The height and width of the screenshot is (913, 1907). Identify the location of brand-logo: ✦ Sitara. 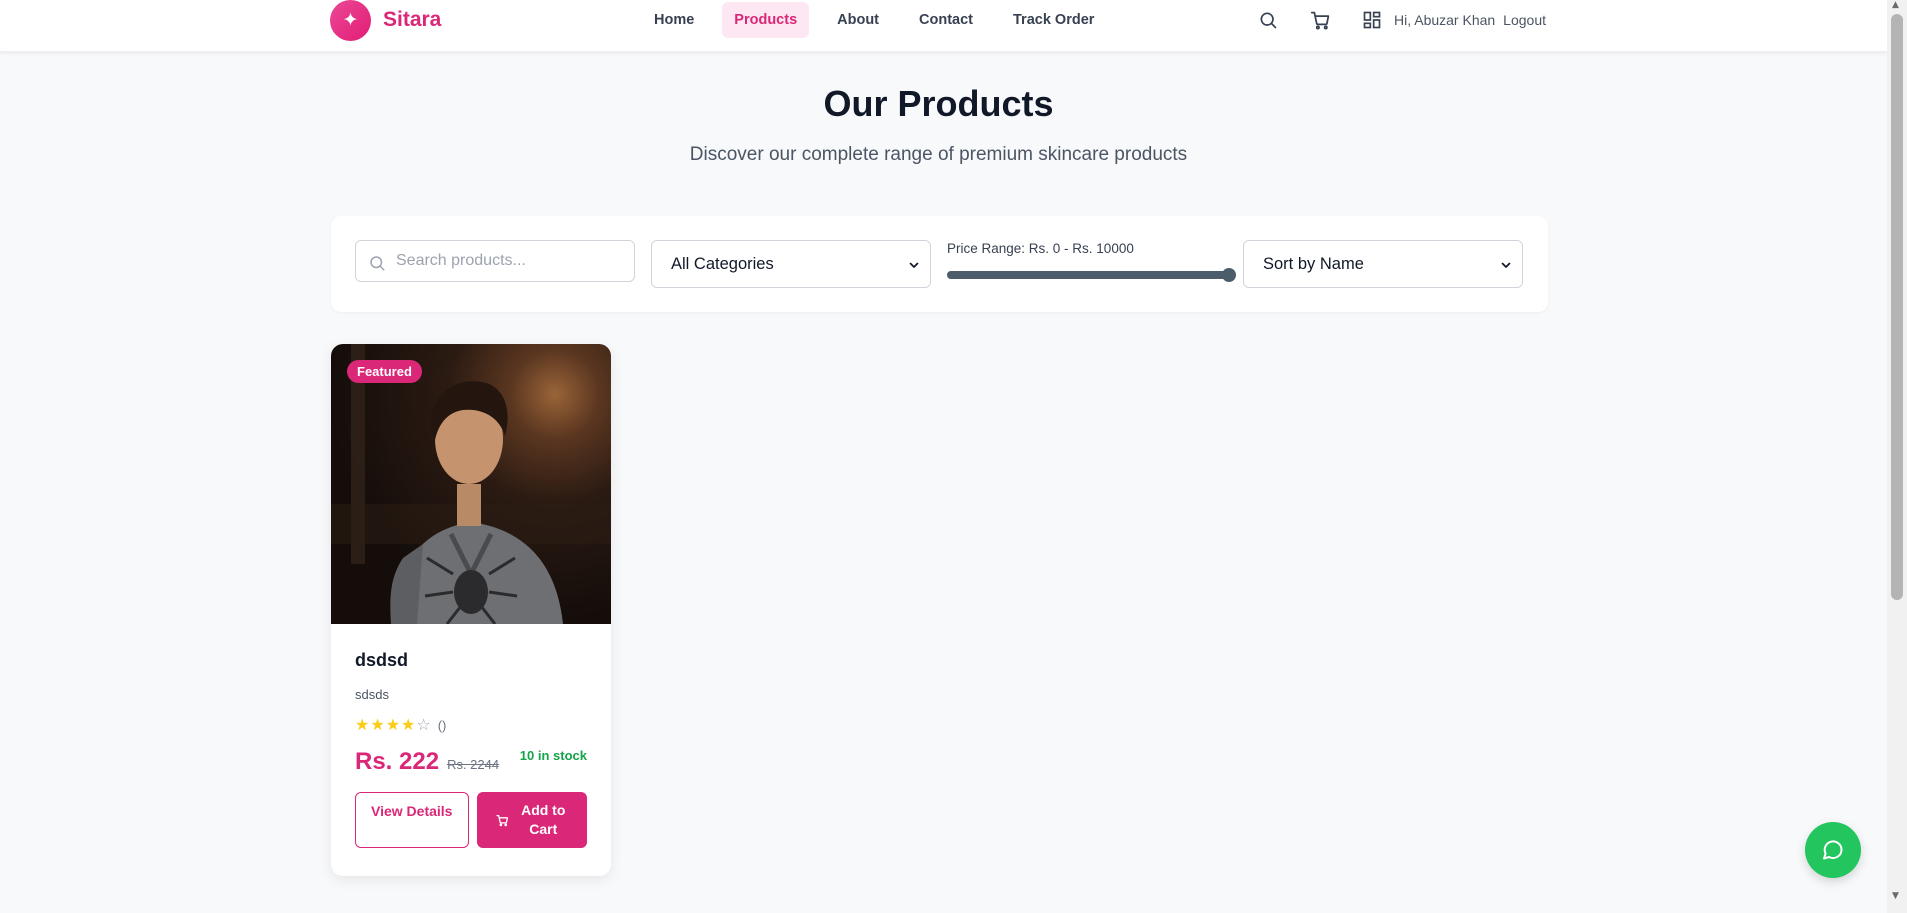
(386, 20).